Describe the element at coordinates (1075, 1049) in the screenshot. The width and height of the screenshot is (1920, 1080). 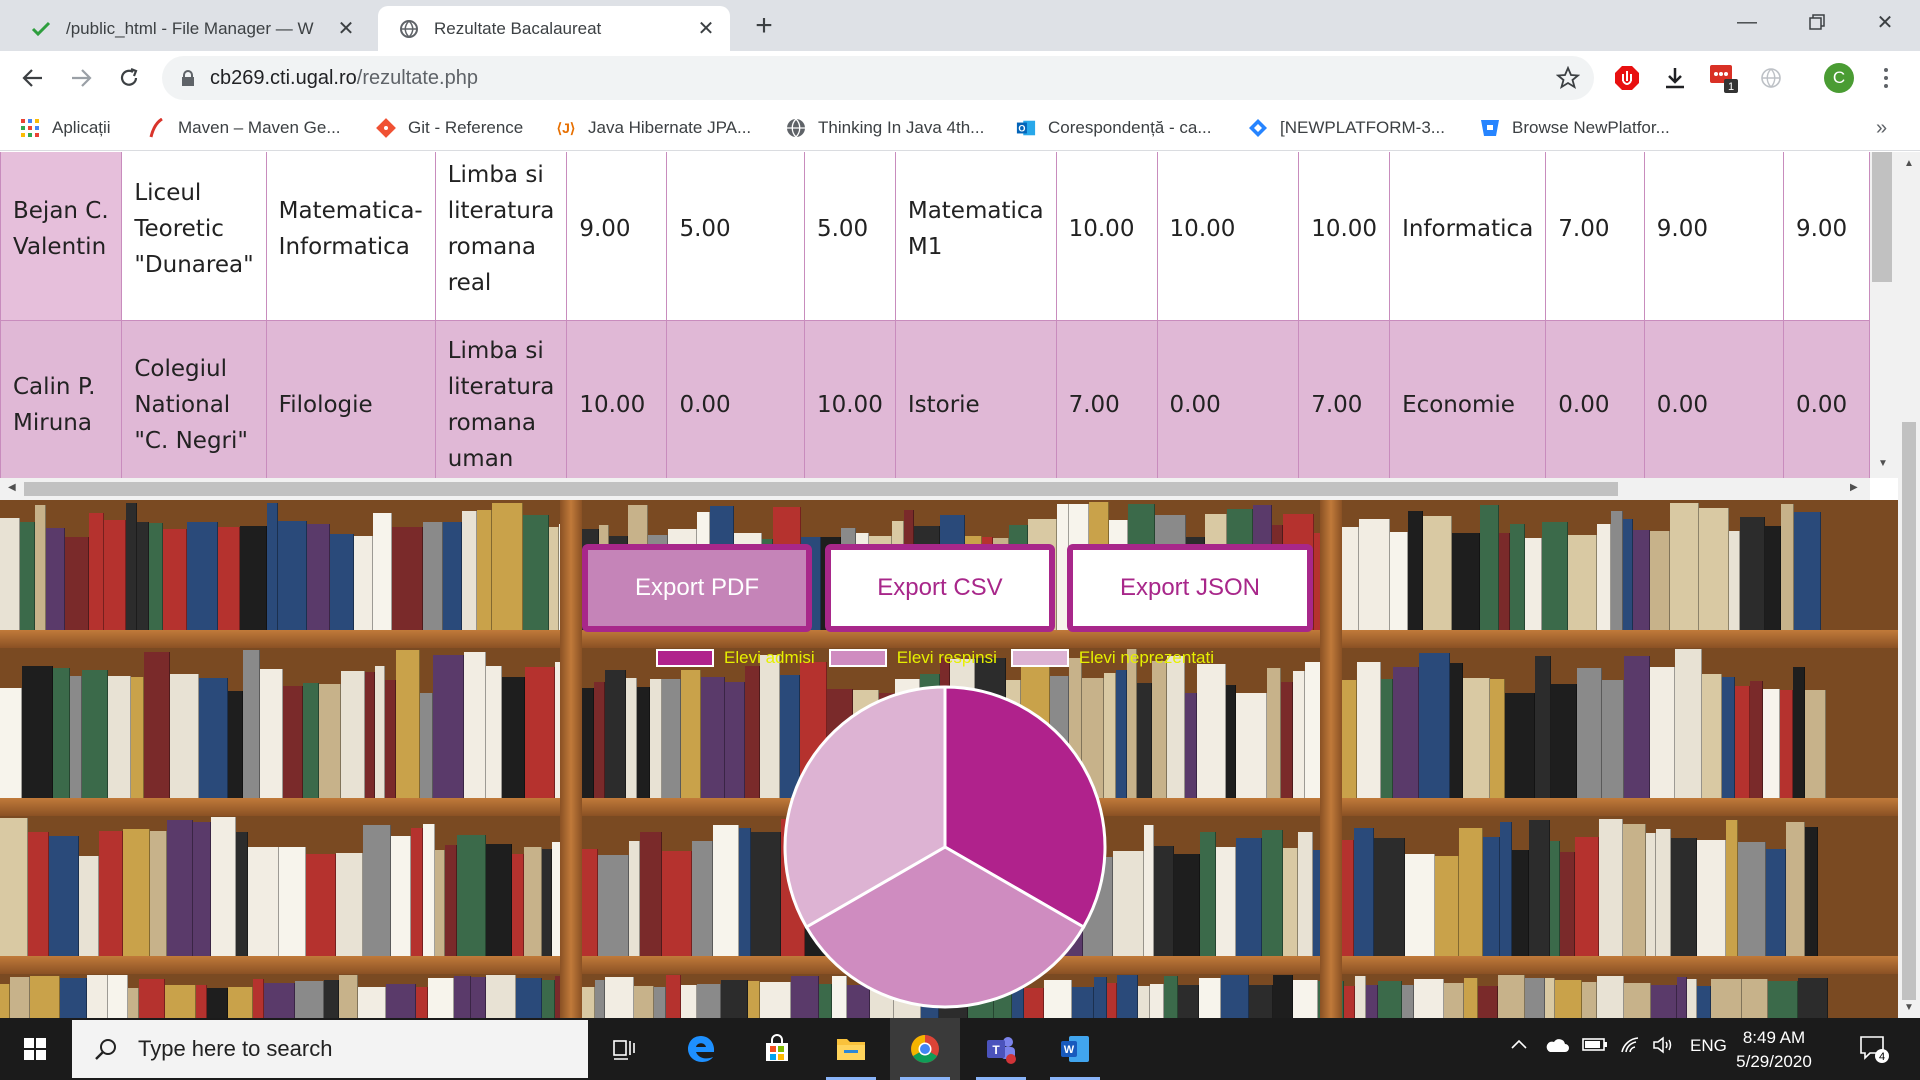
I see `word-icon: W` at that location.